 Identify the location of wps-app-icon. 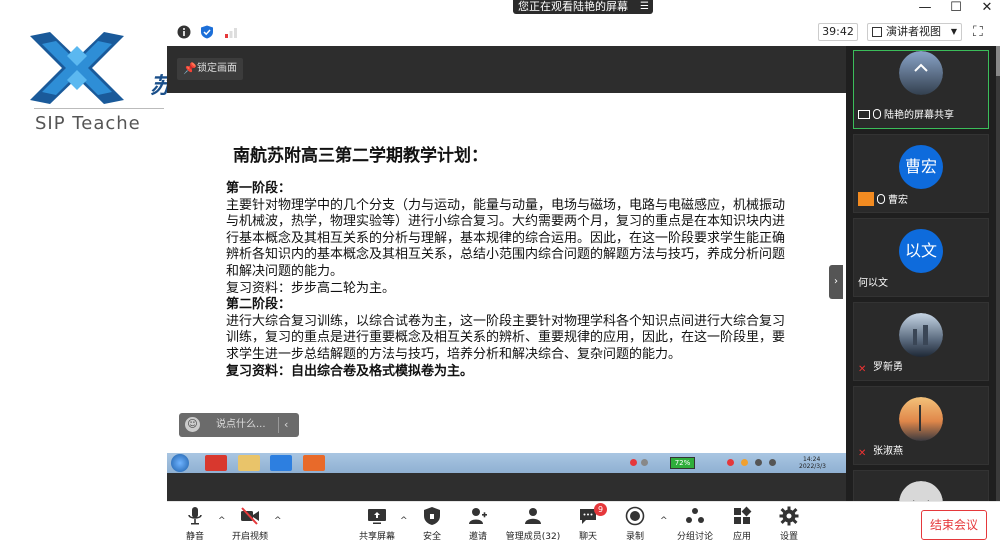
(216, 463).